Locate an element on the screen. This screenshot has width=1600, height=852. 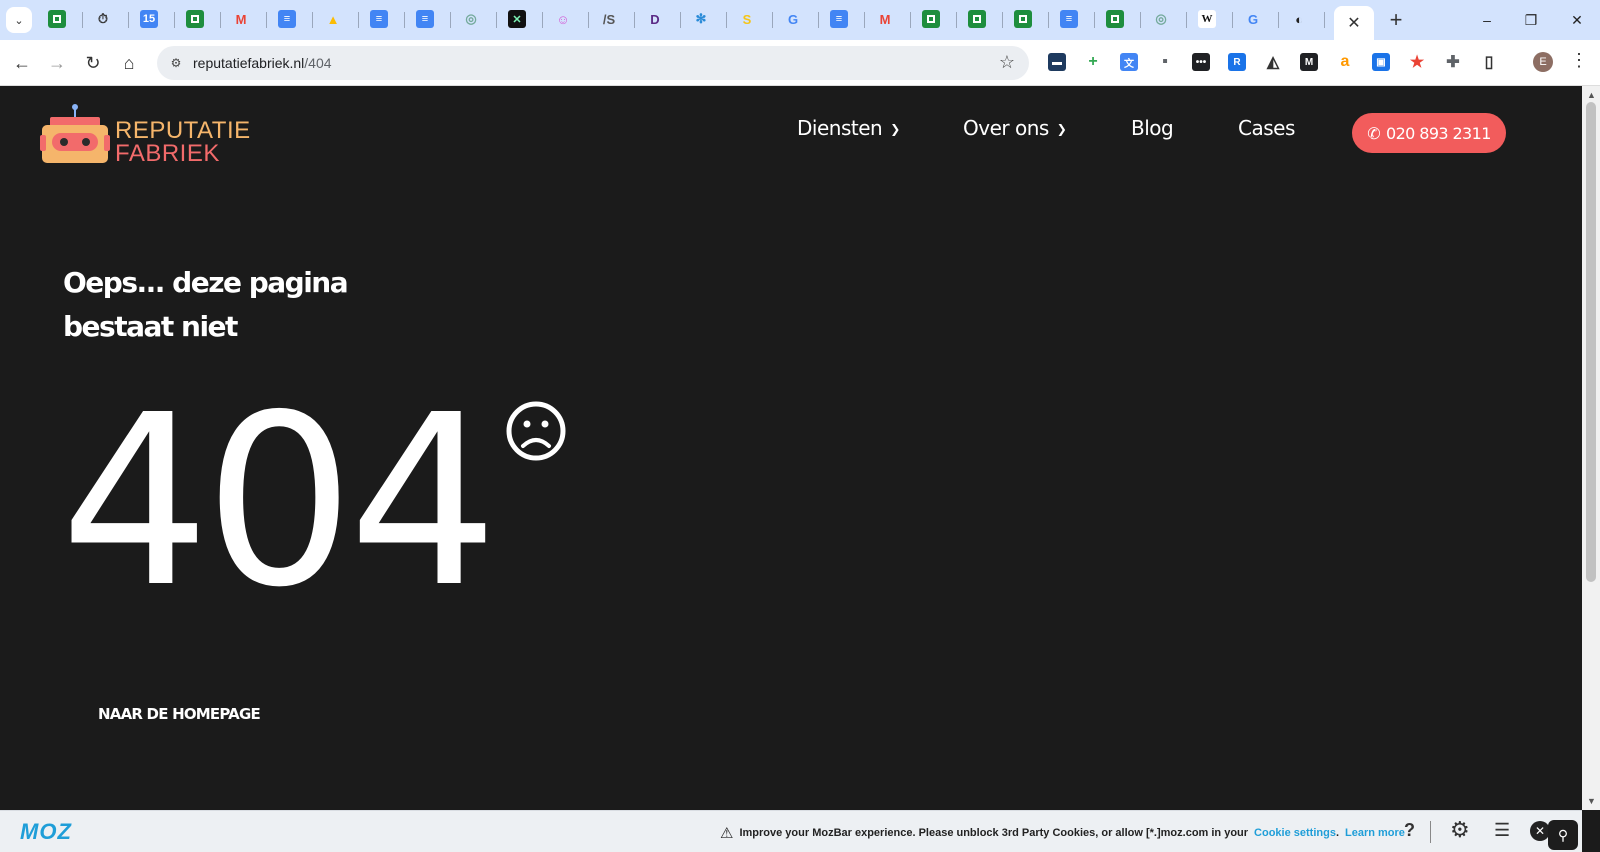
browser-menu-icon: ⋮ is located at coordinates (1579, 60).